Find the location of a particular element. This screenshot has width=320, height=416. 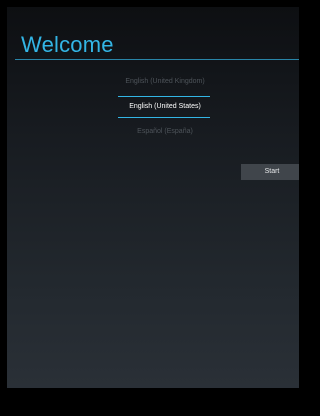

title-divider is located at coordinates (157, 59).